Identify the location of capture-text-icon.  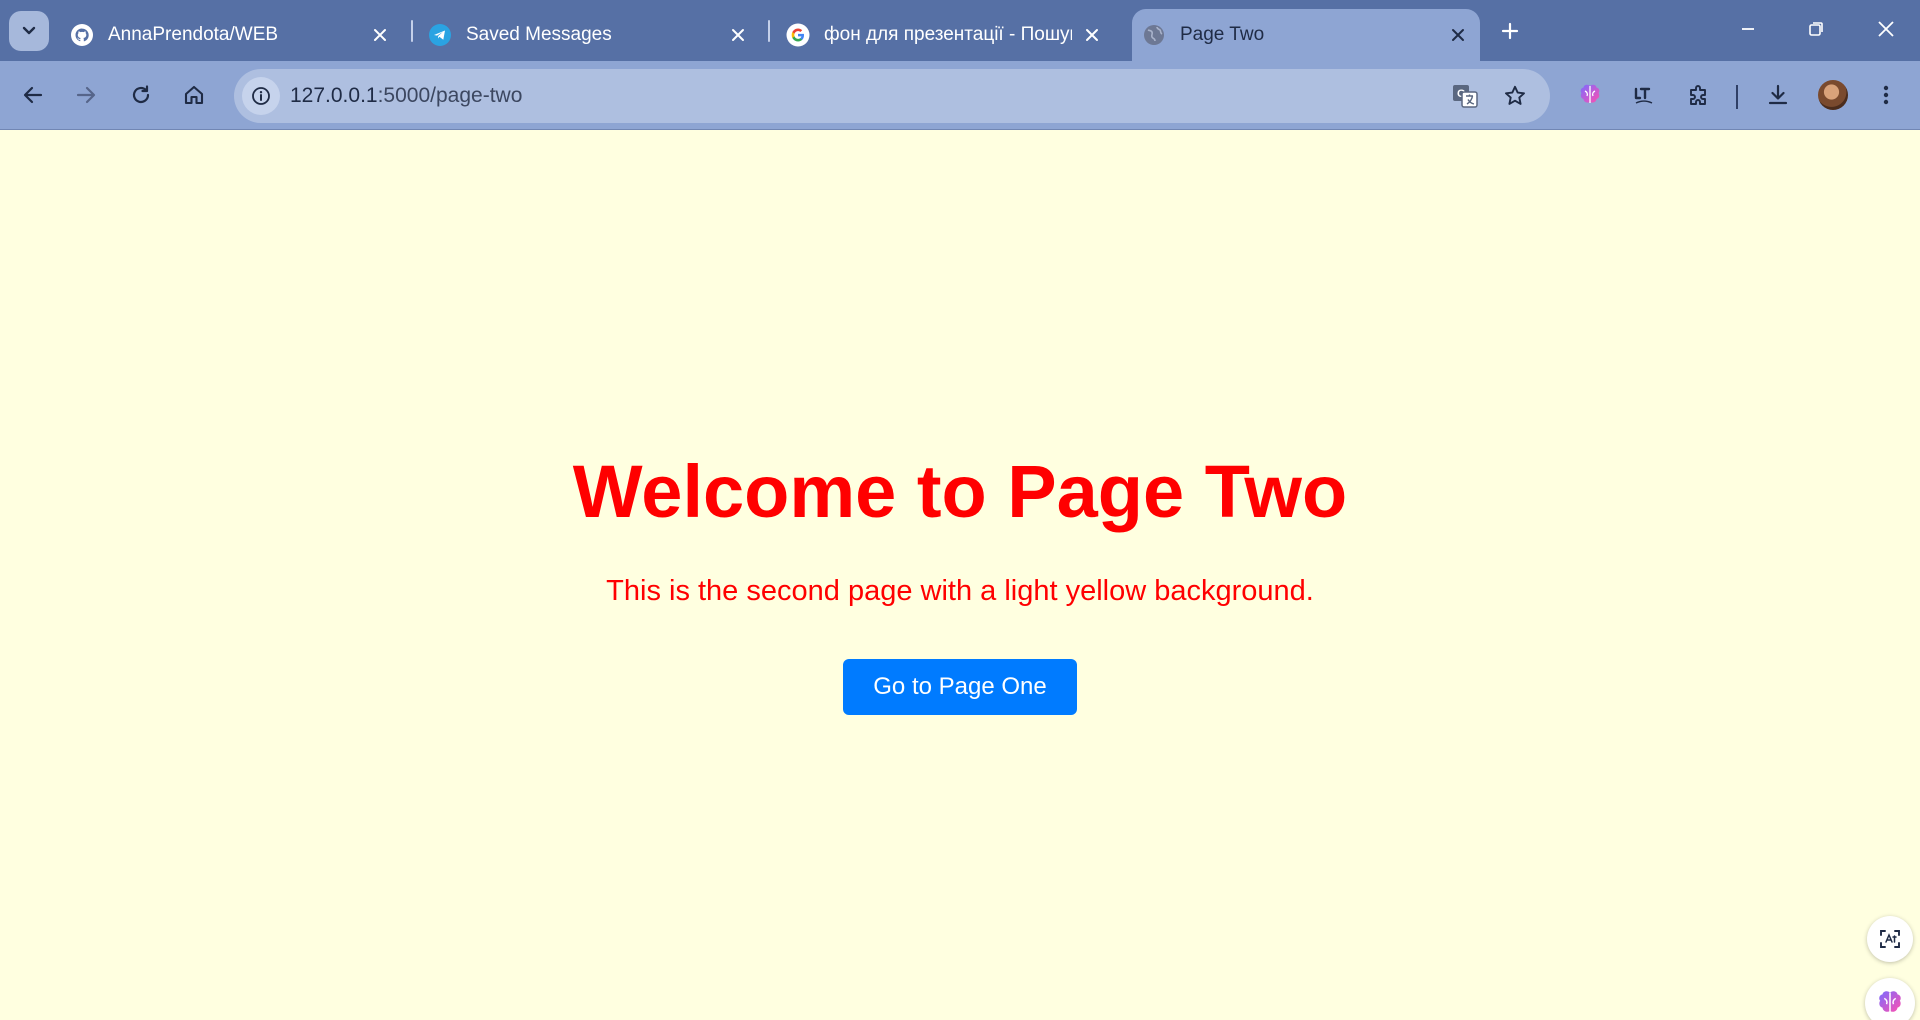
(1890, 939).